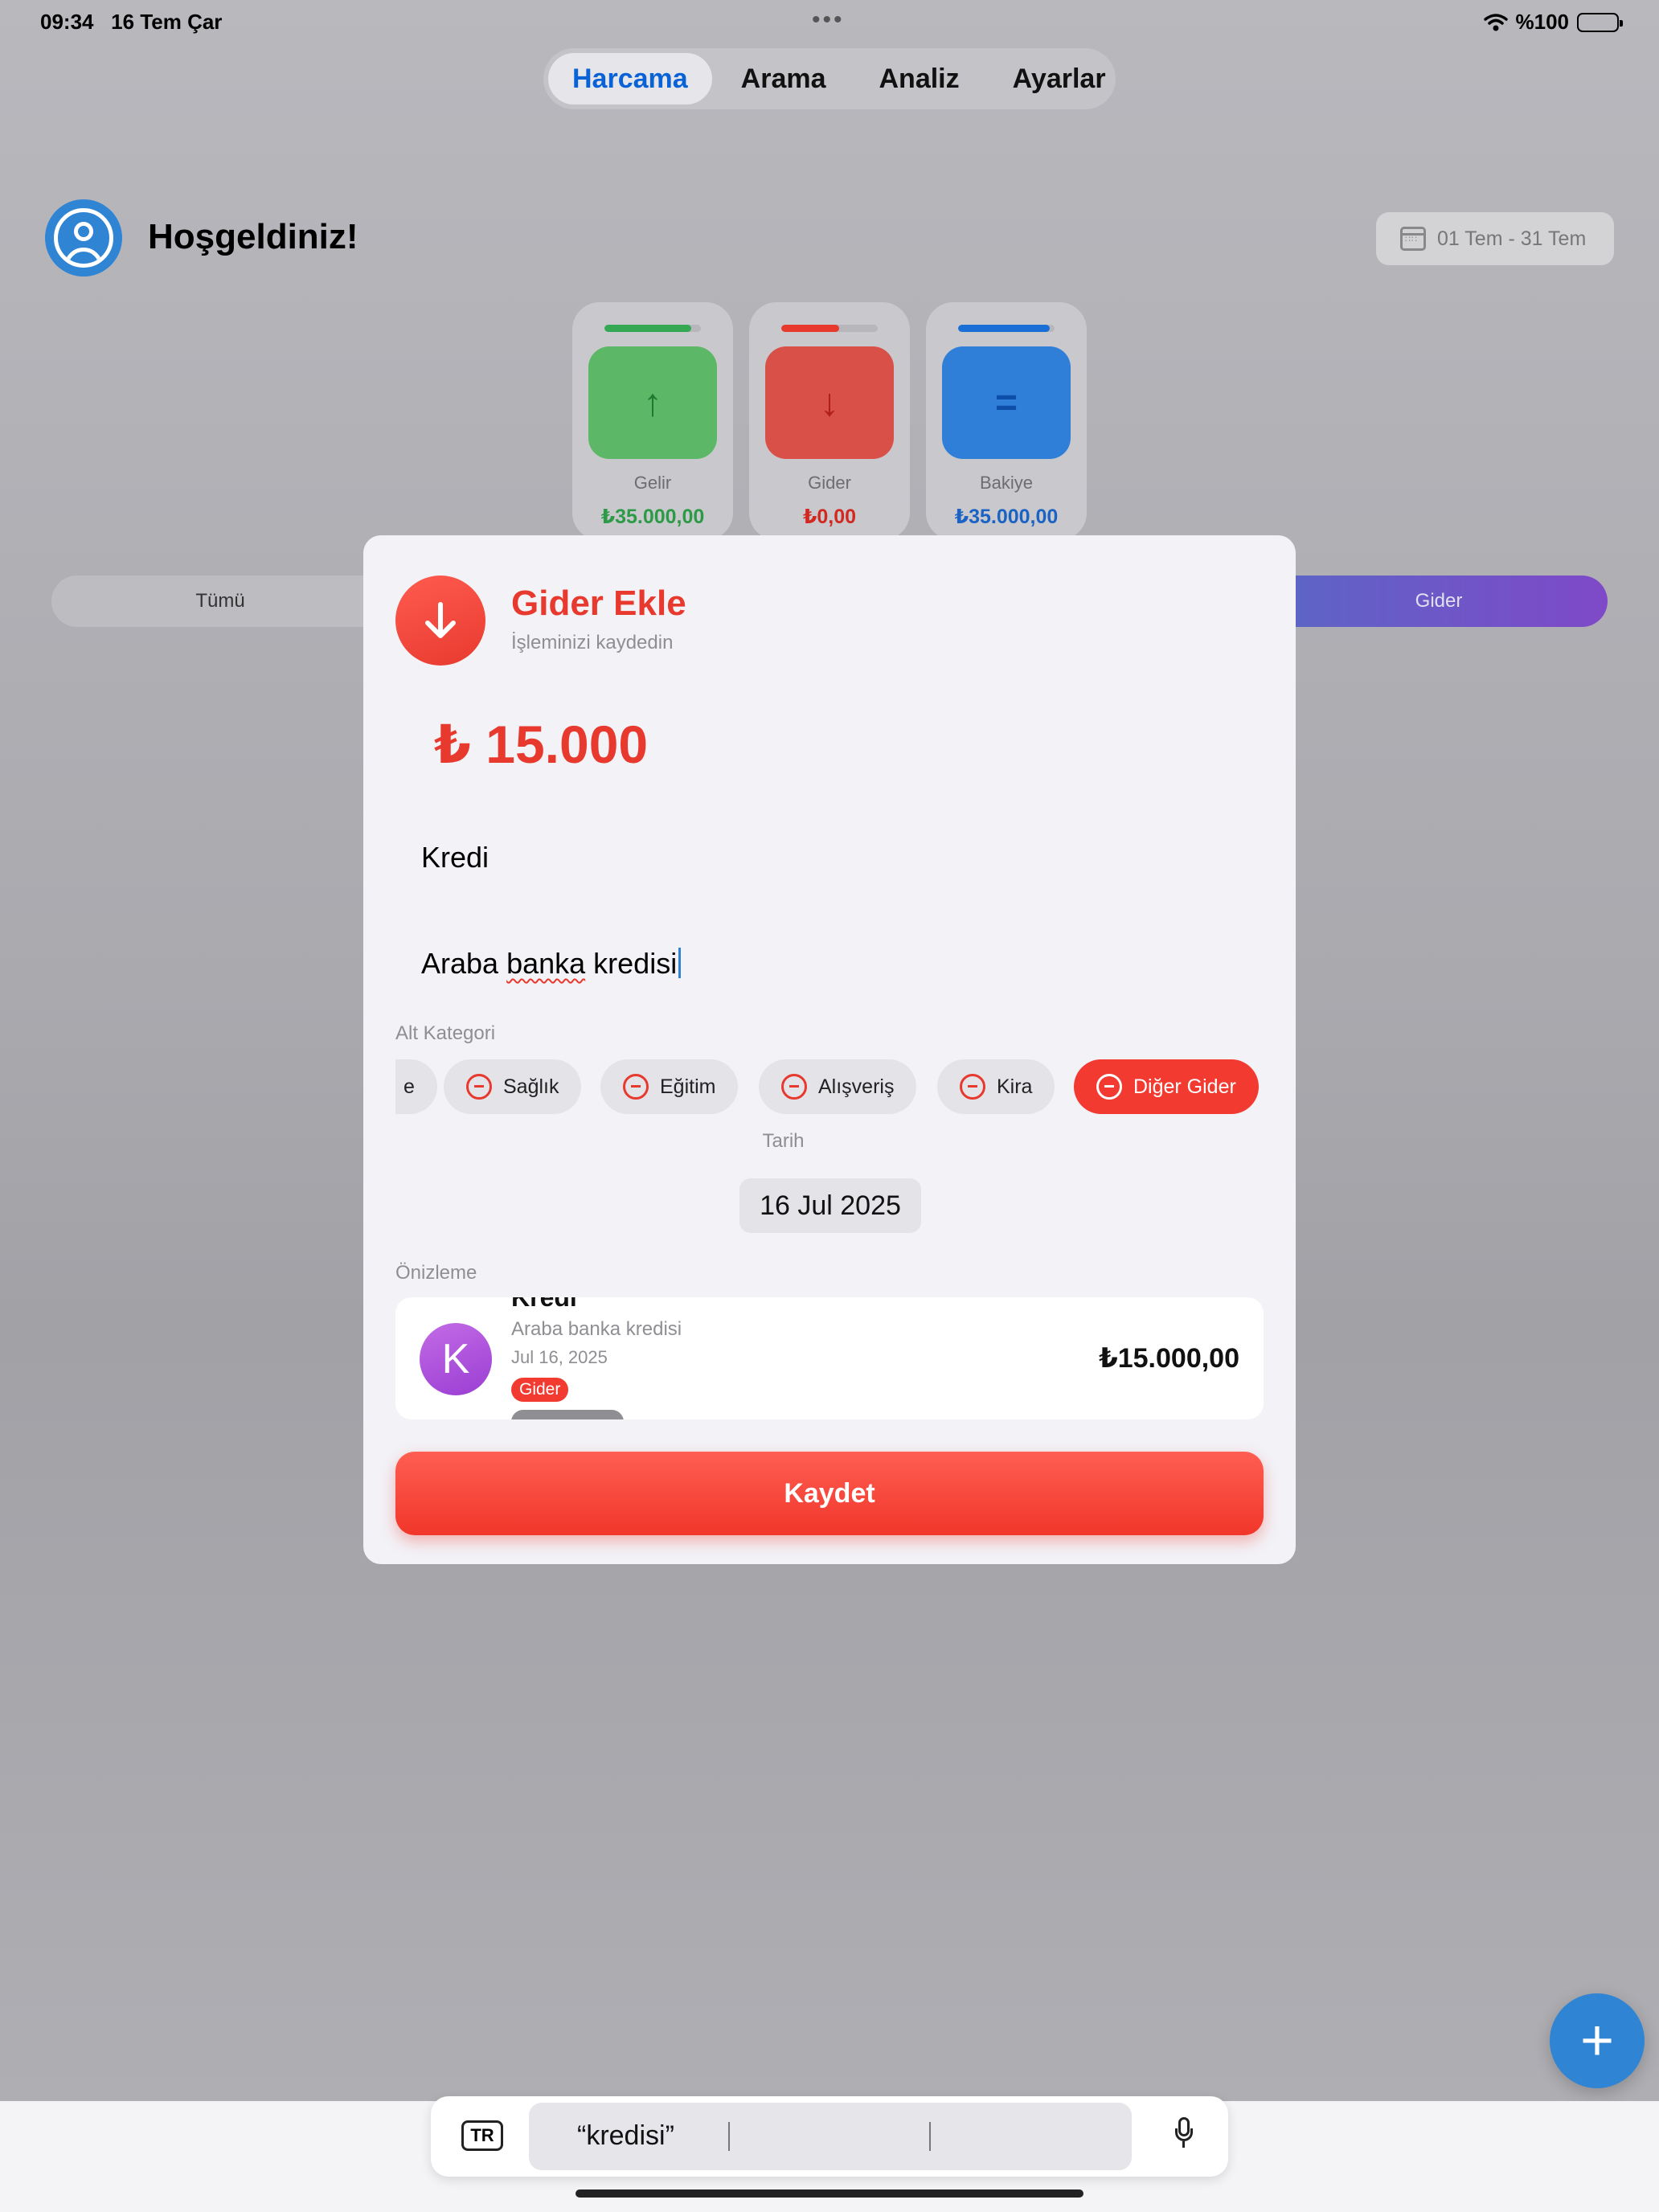  What do you see at coordinates (625, 2136) in the screenshot?
I see `suggestion-word: “kredisi”` at bounding box center [625, 2136].